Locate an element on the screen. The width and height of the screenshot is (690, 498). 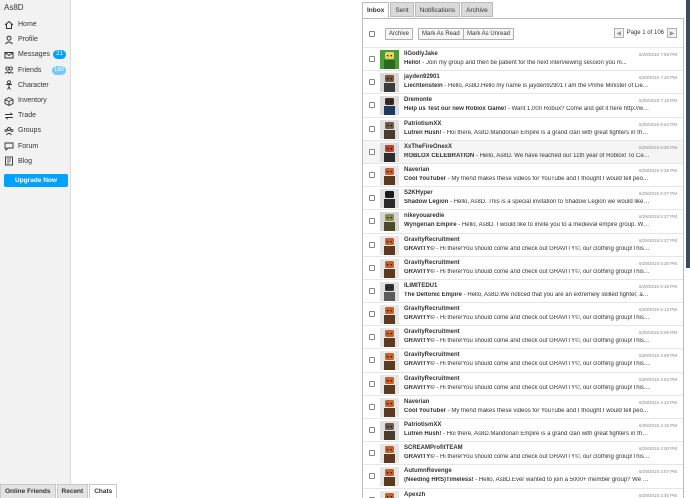
chat-tab-chats: Chats is located at coordinates (103, 491).